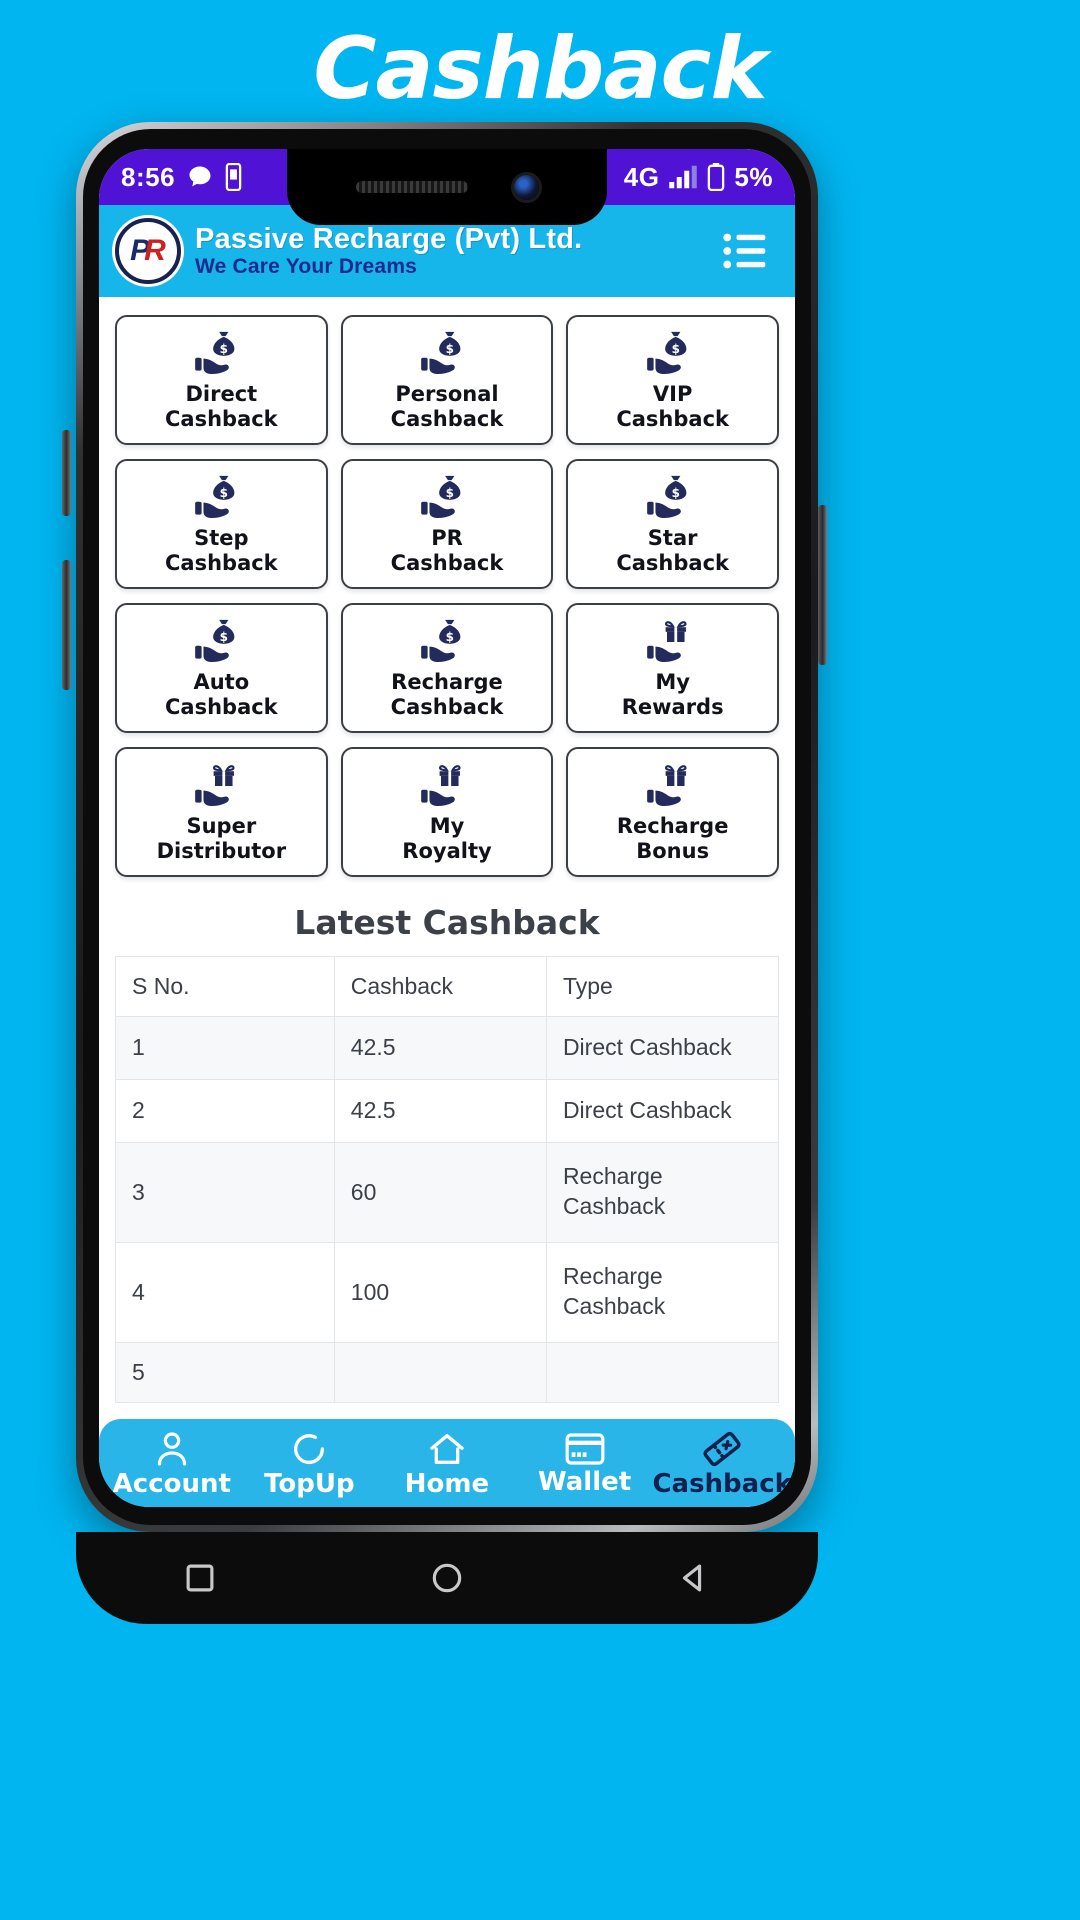 Image resolution: width=1080 pixels, height=1920 pixels. Describe the element at coordinates (683, 177) in the screenshot. I see `signal-bars-icon` at that location.